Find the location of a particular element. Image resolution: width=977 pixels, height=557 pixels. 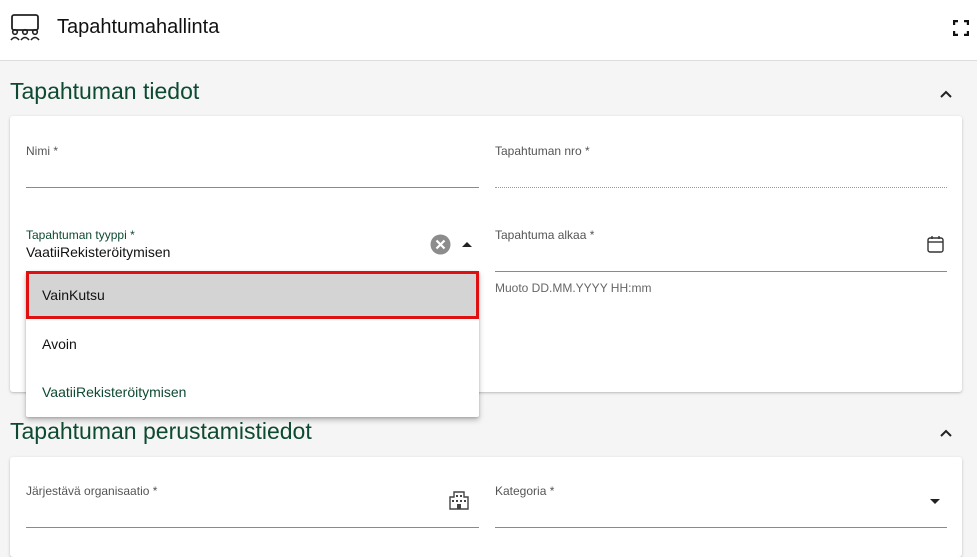

section-title-founding-info: Tapahtuman perustamistiedot is located at coordinates (161, 431).